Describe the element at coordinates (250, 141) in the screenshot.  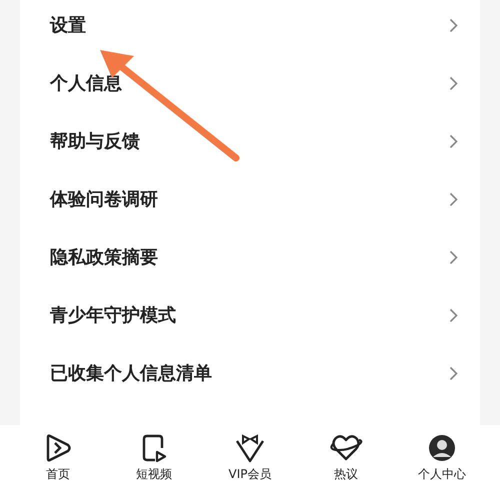
I see `menu-item: 帮助与反馈` at that location.